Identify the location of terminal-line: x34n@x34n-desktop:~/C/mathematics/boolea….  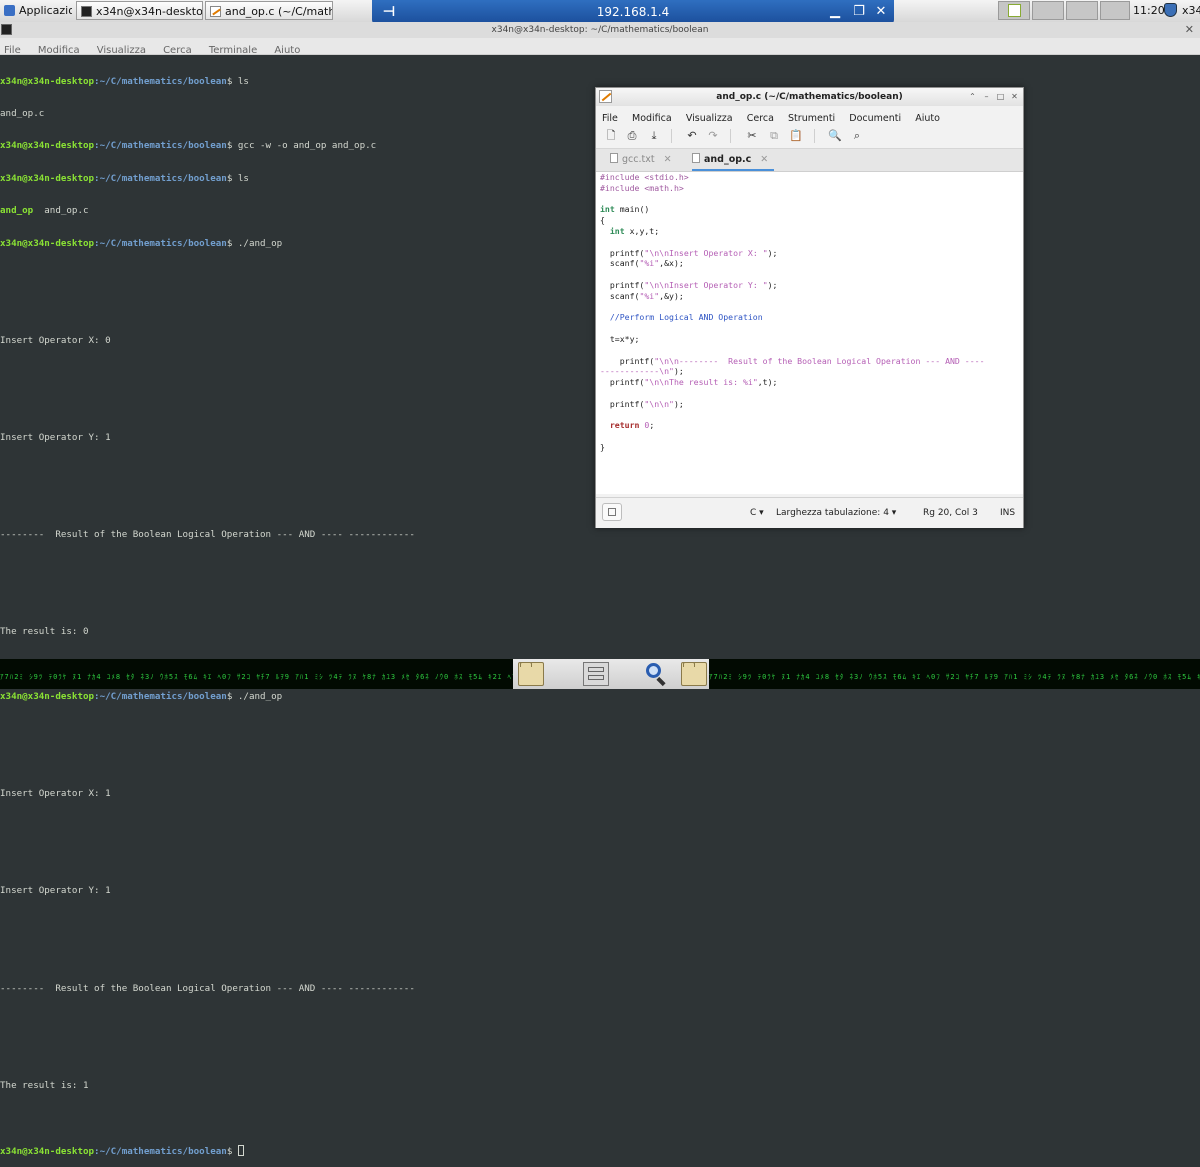
(600, 697).